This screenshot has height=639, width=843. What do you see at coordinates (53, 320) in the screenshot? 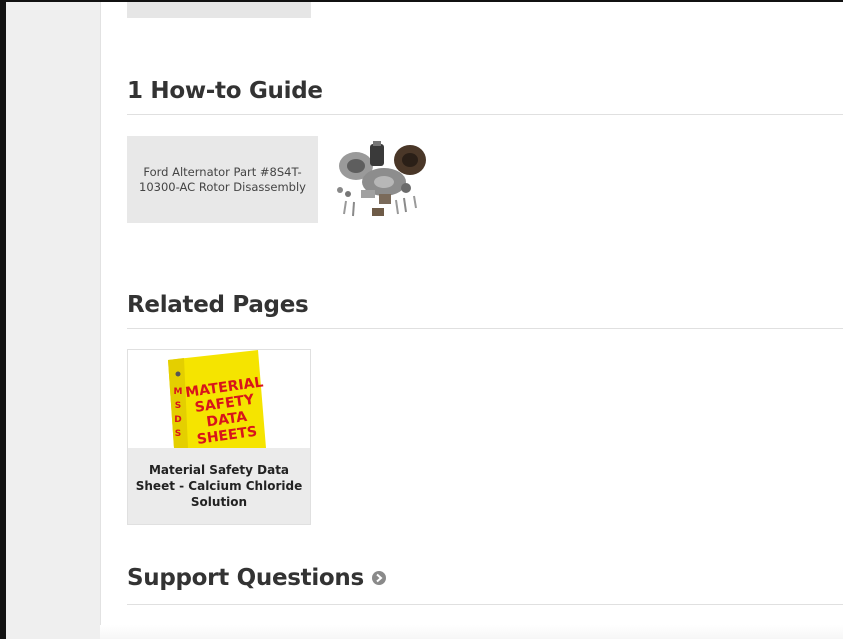
I see `left-sidebar` at bounding box center [53, 320].